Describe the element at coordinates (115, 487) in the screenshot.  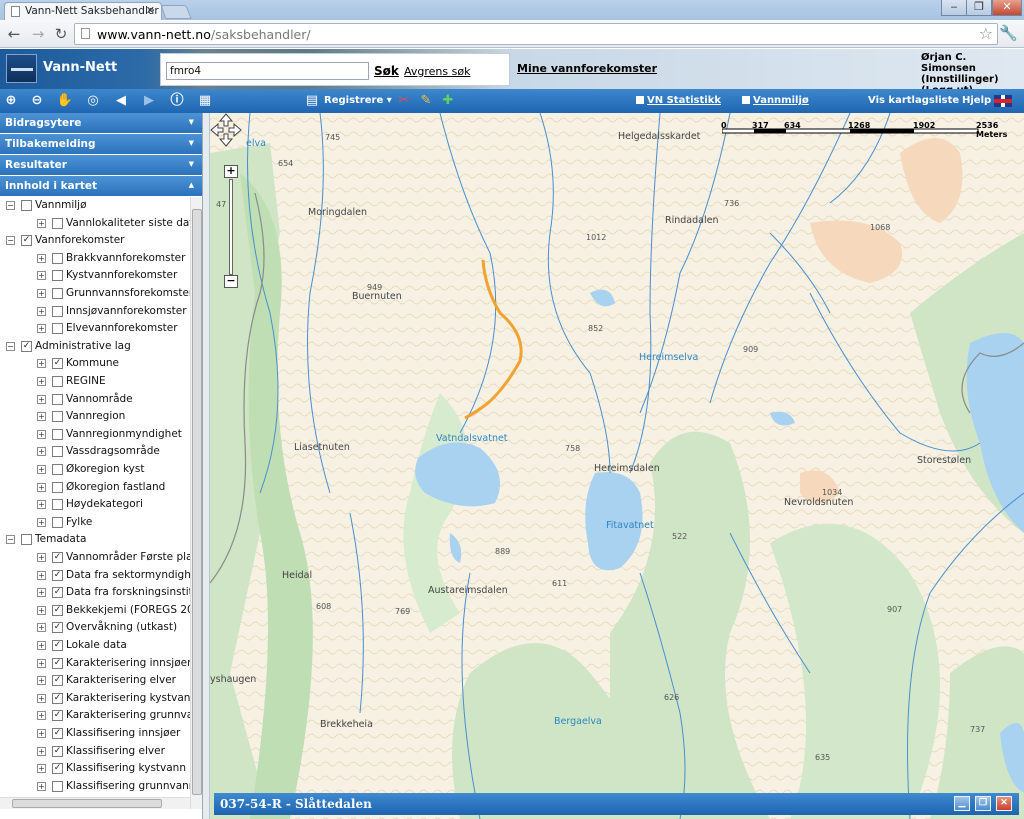
I see `layer-label: Økoregion fastland` at that location.